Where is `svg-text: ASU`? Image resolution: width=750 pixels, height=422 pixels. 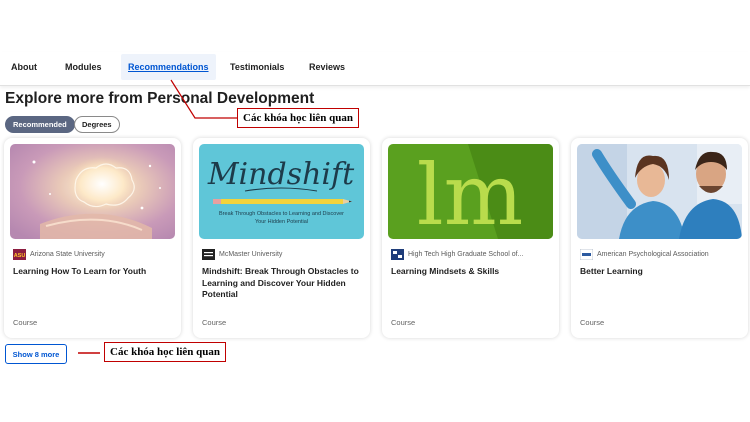 svg-text: ASU is located at coordinates (20, 256).